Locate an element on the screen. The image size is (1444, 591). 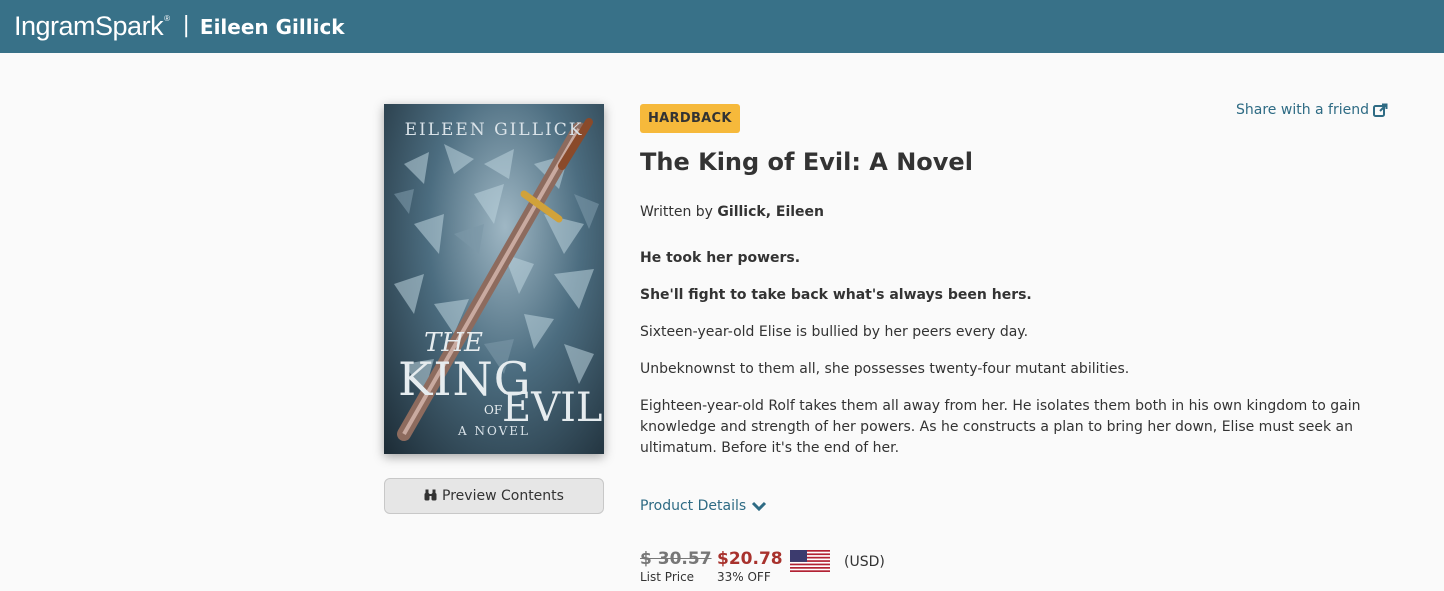
written-by-line: Written by Gillick, Eileen is located at coordinates (732, 212).